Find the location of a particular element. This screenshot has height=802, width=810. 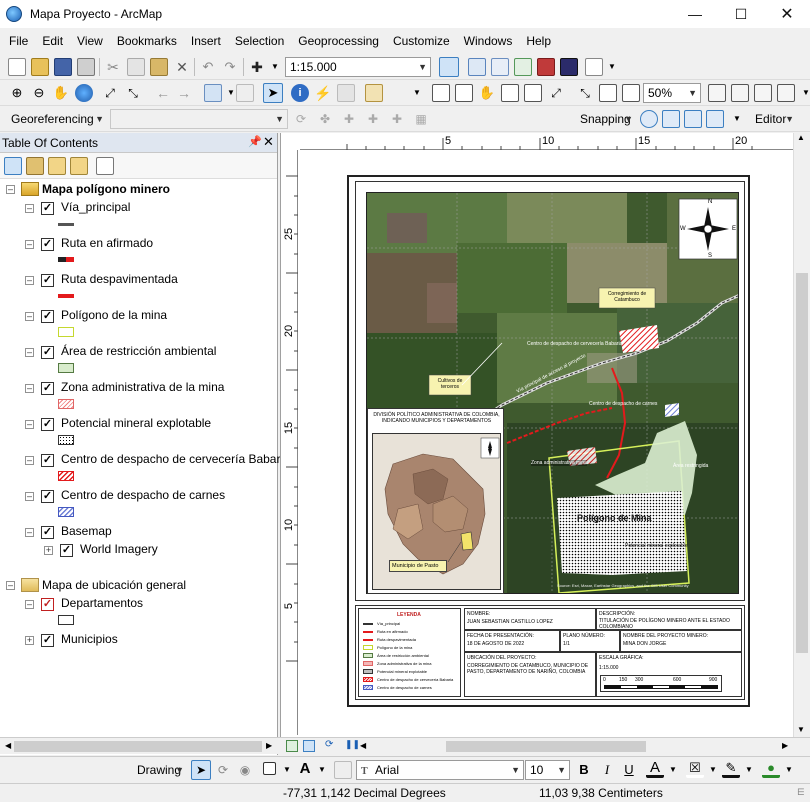

fixed-zoom-in-icon: ⤢ is located at coordinates (110, 93).